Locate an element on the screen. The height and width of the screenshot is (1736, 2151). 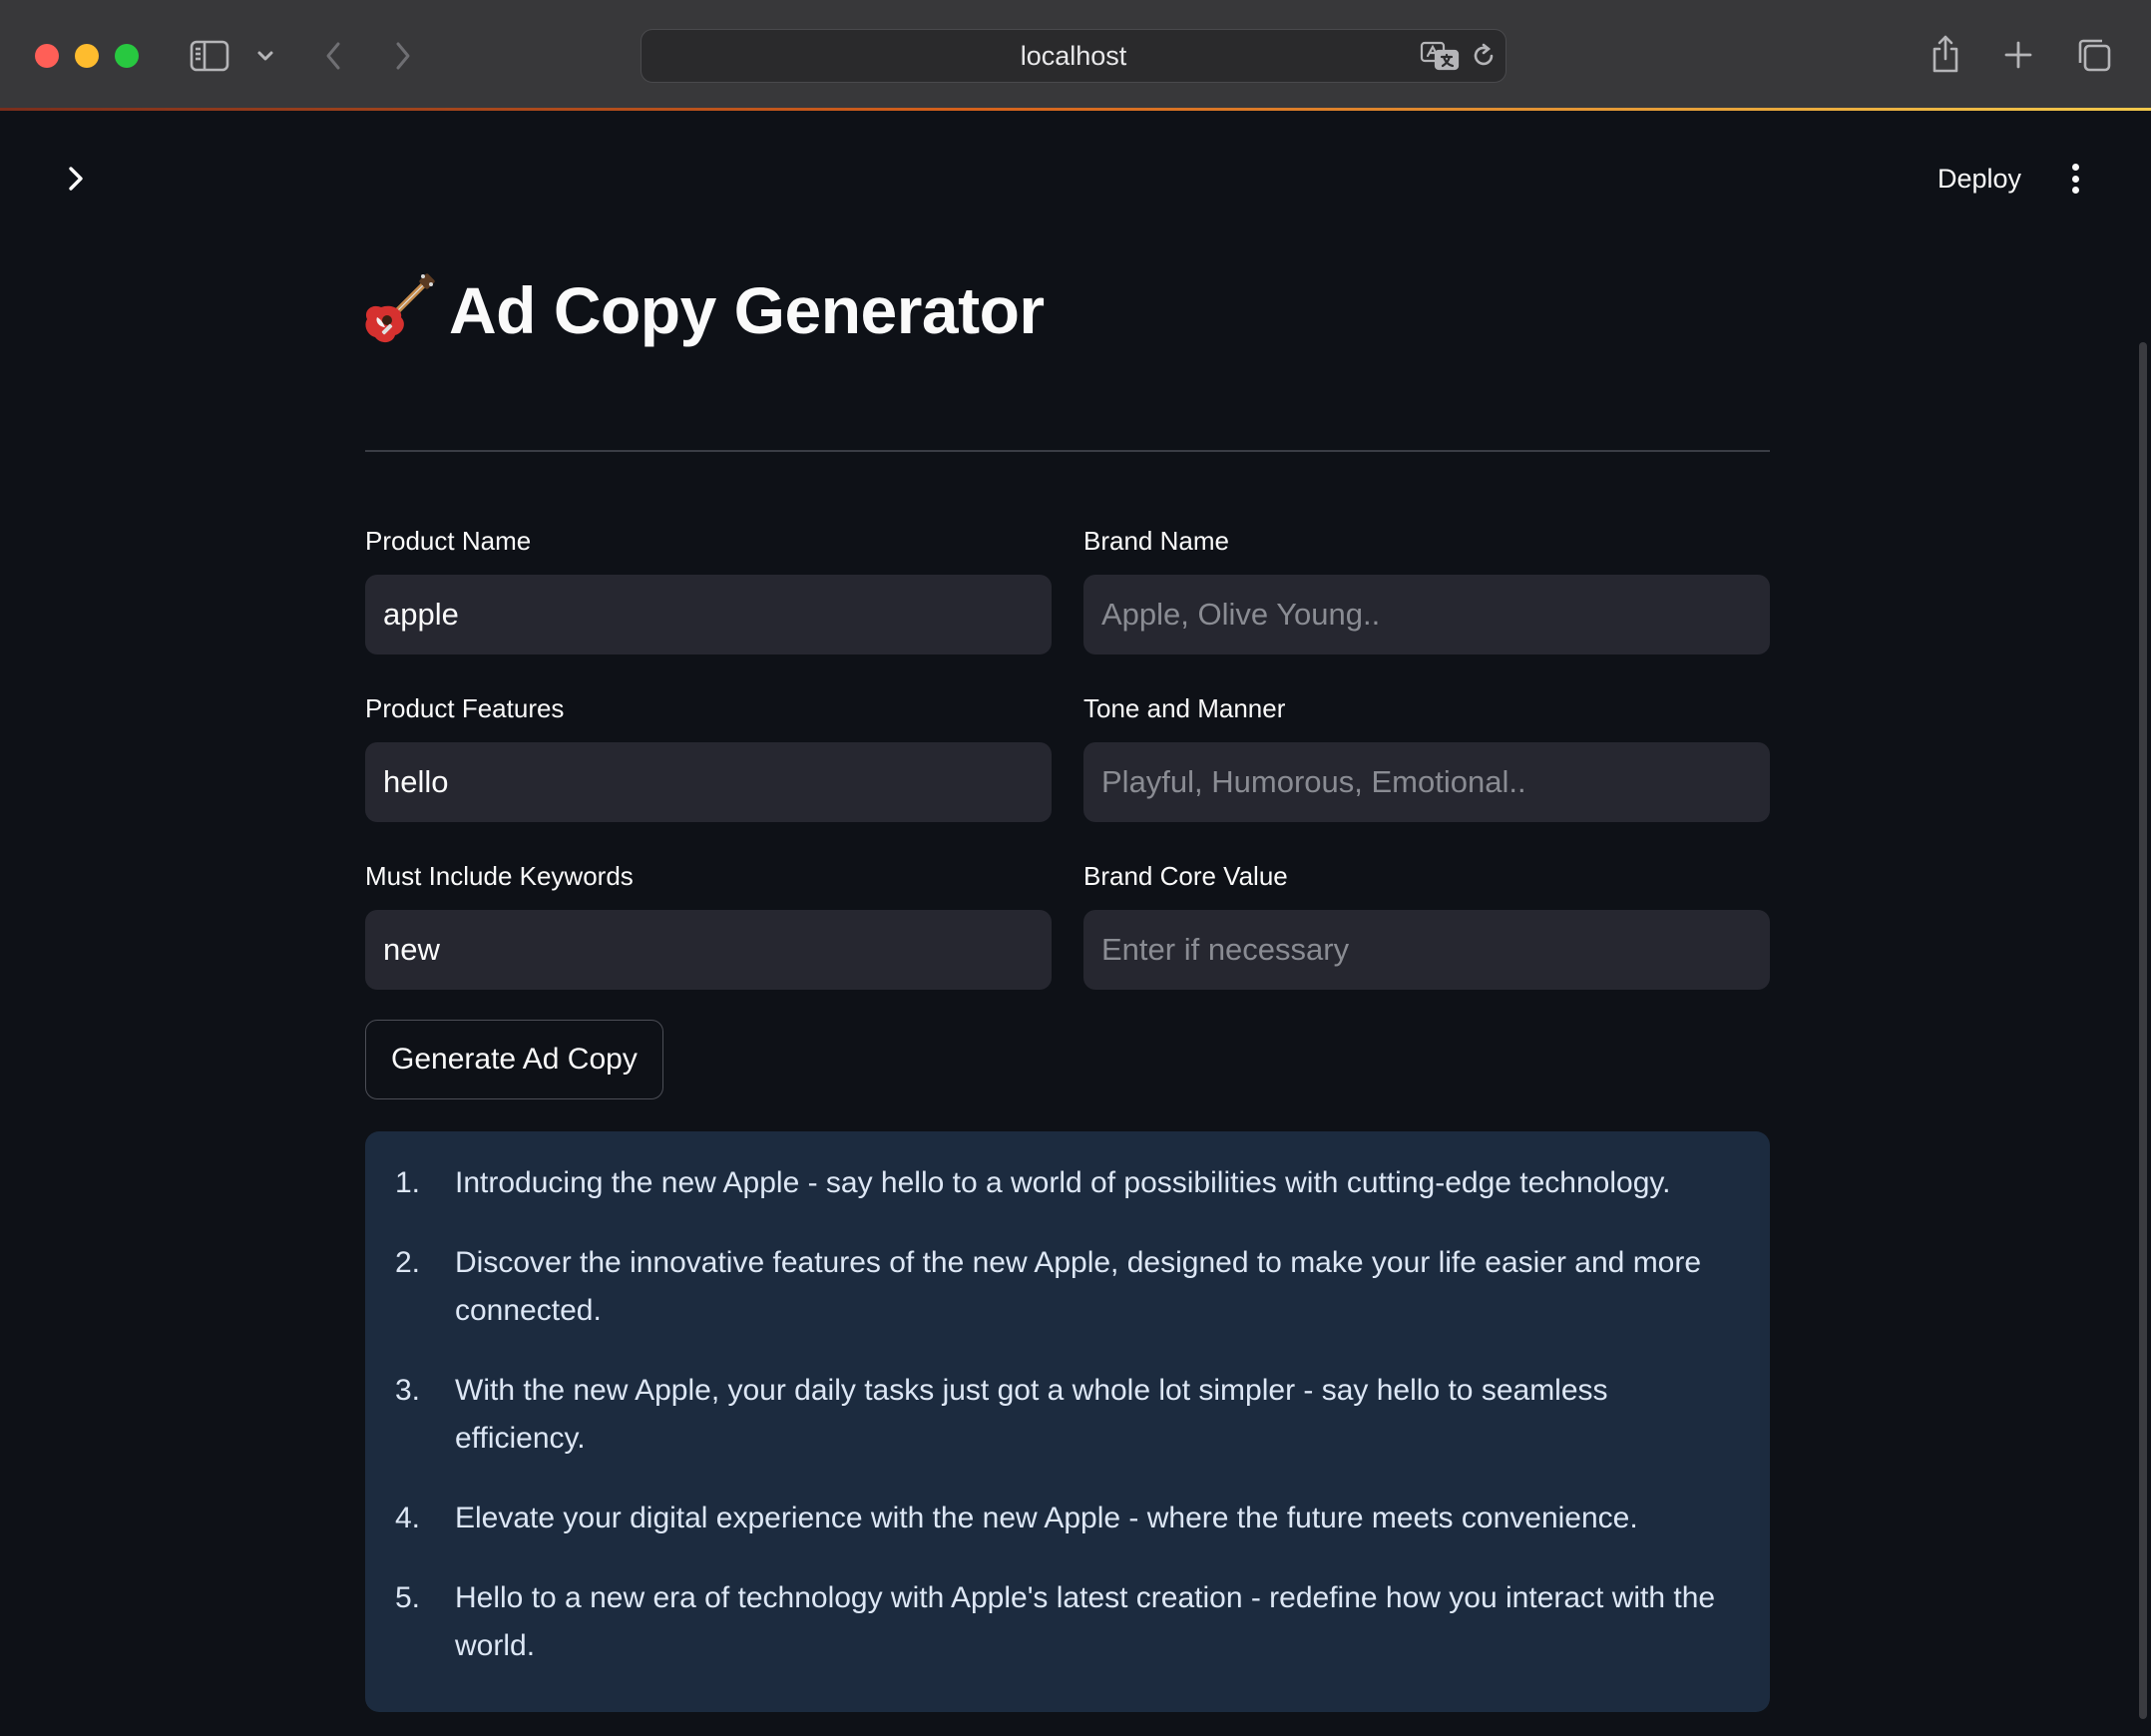
product-name-field: Product Name is located at coordinates (709, 588).